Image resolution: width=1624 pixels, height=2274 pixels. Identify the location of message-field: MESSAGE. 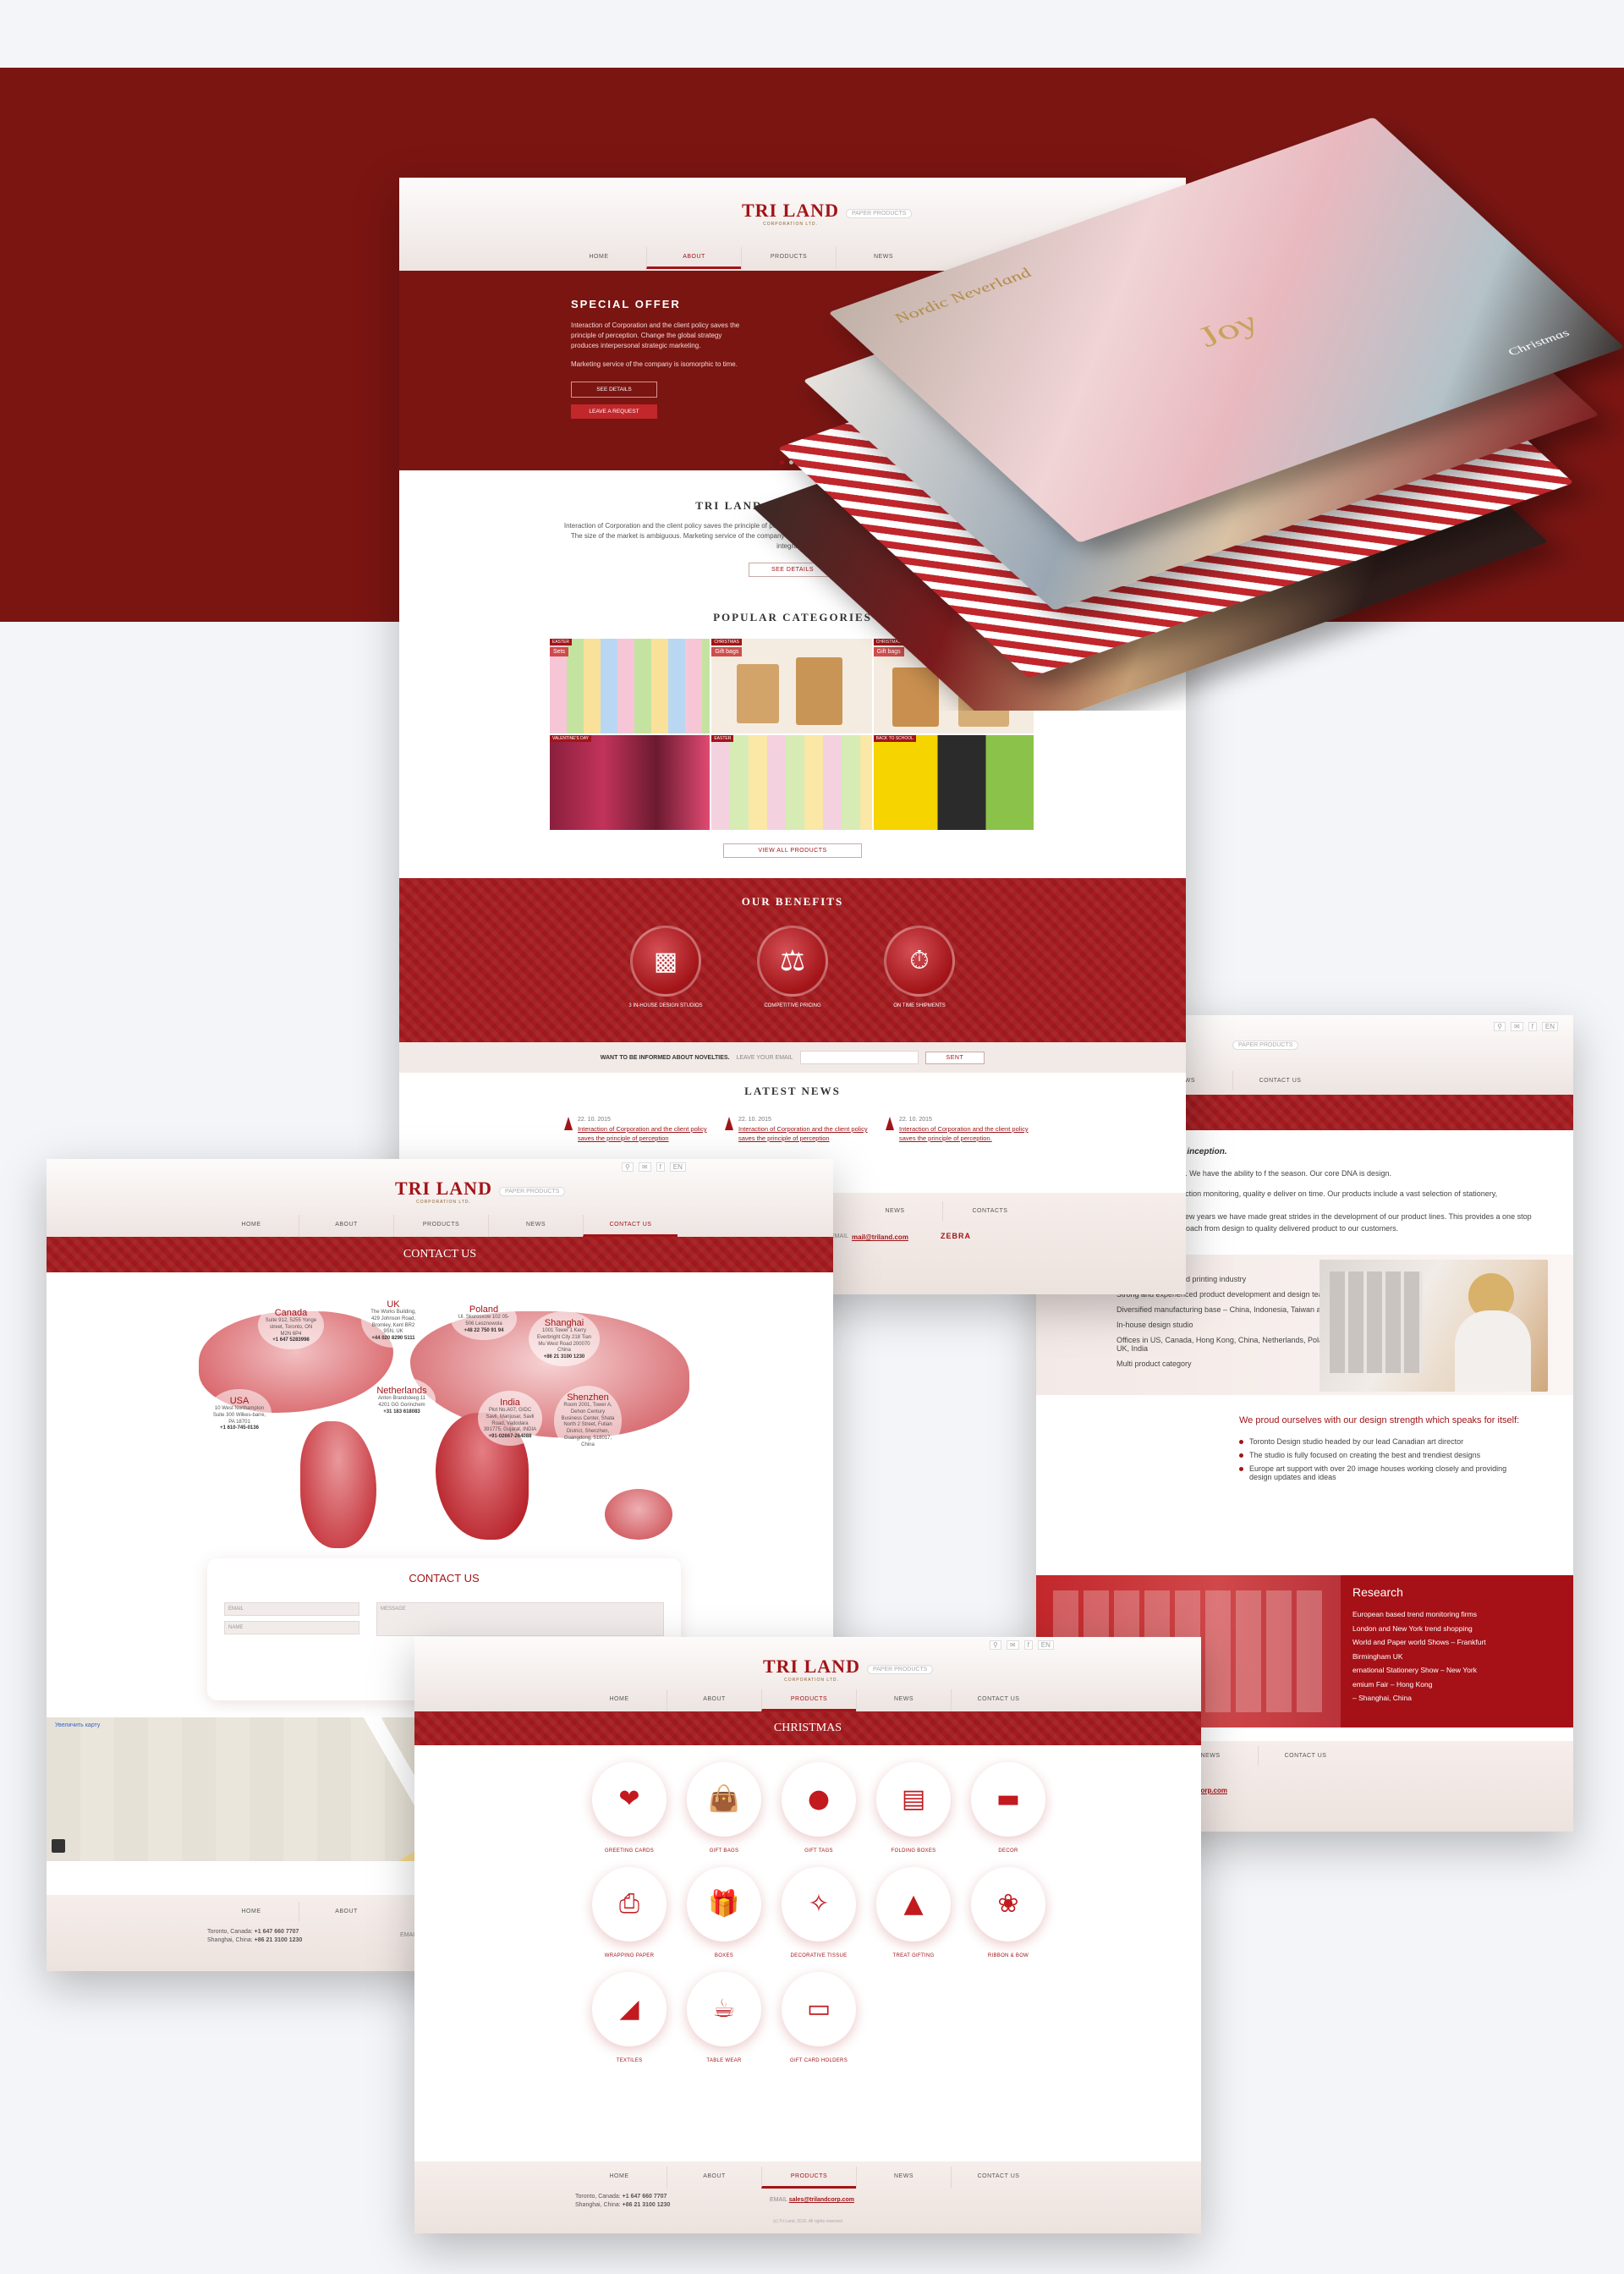
(520, 1619).